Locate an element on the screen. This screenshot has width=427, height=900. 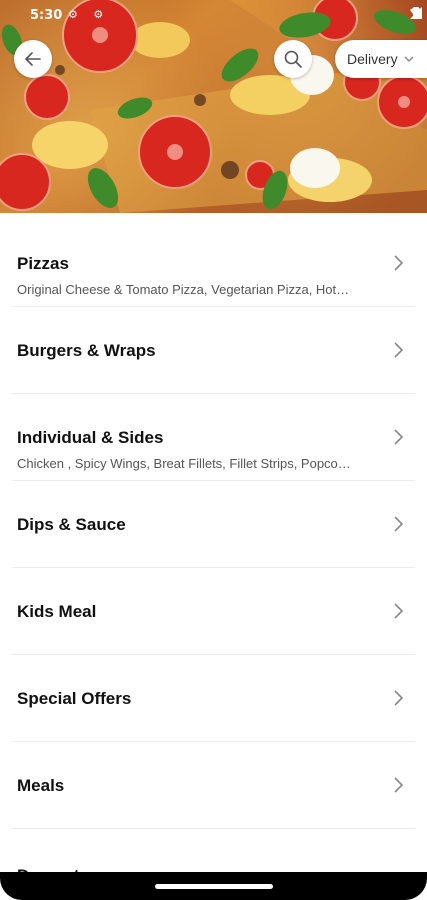
category-title: Pizzas is located at coordinates (43, 263).